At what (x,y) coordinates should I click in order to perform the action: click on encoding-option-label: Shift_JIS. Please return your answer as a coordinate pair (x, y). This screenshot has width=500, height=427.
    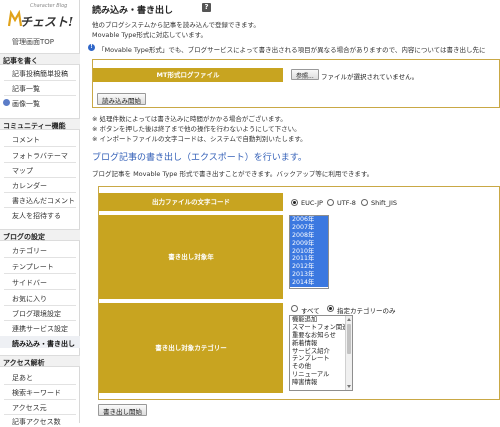
    Looking at the image, I should click on (384, 203).